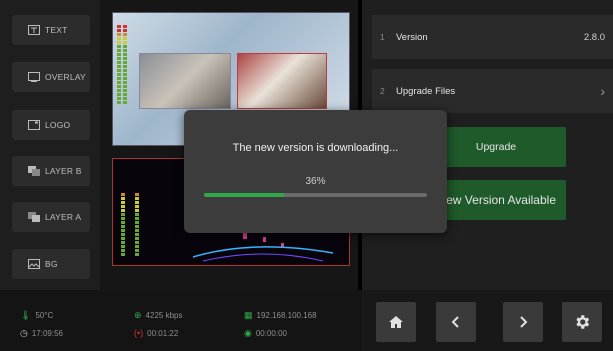 The width and height of the screenshot is (613, 351). What do you see at coordinates (125, 64) in the screenshot?
I see `audio-meter-right` at bounding box center [125, 64].